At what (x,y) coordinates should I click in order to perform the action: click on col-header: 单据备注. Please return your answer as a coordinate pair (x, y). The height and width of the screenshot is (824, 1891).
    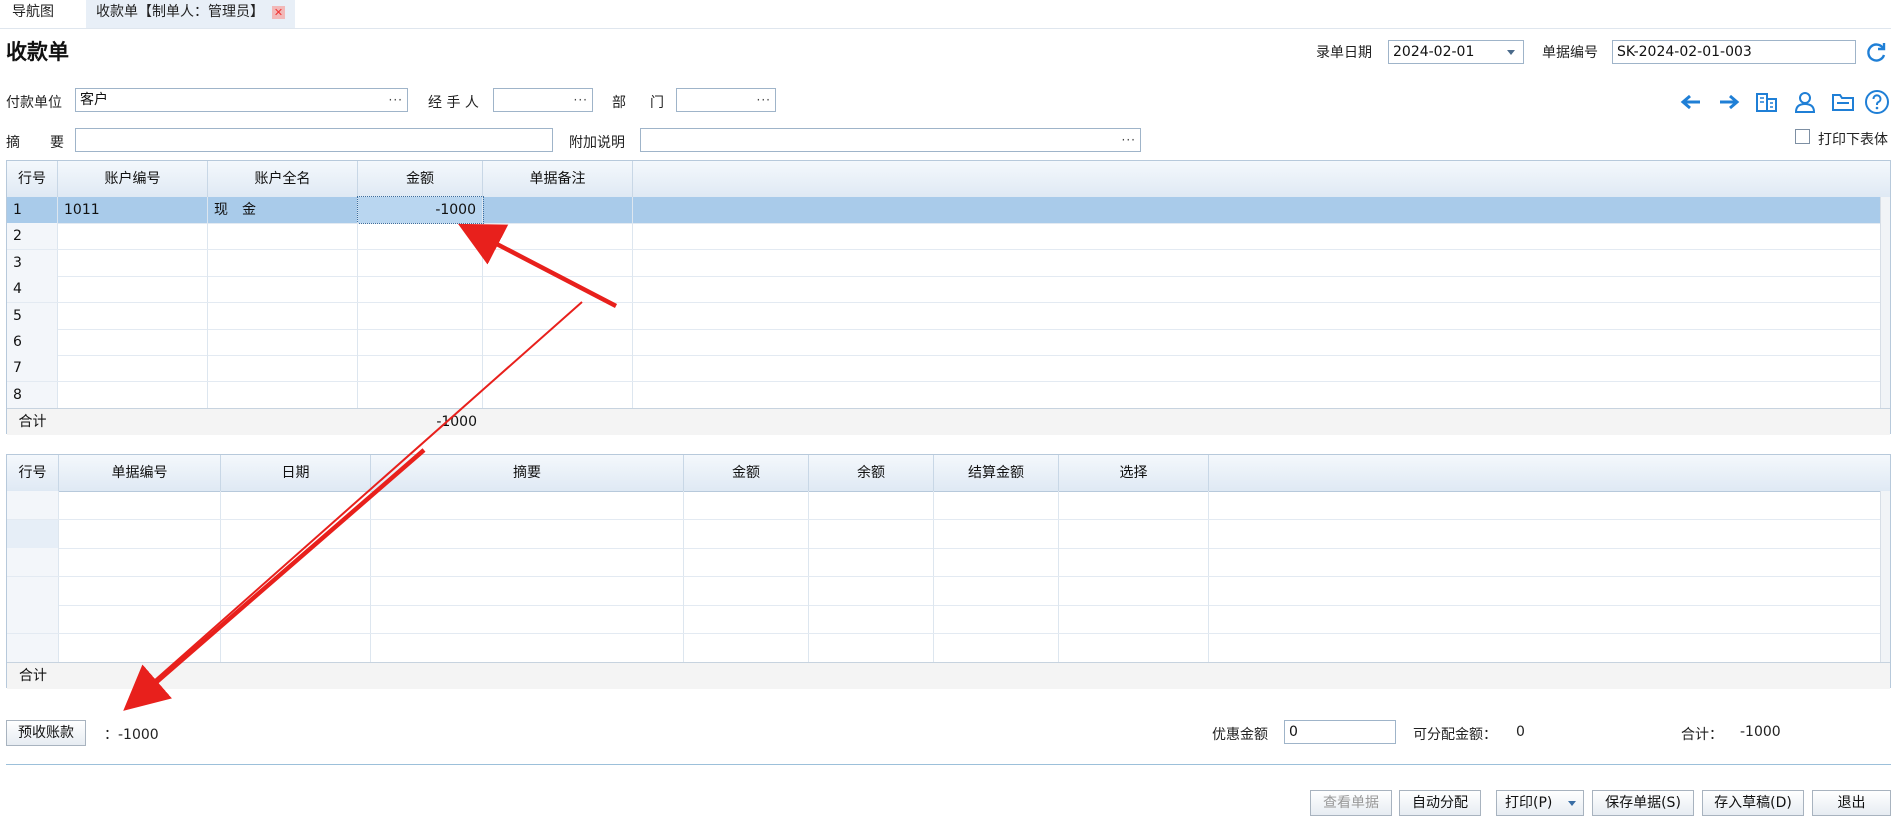
    Looking at the image, I should click on (558, 179).